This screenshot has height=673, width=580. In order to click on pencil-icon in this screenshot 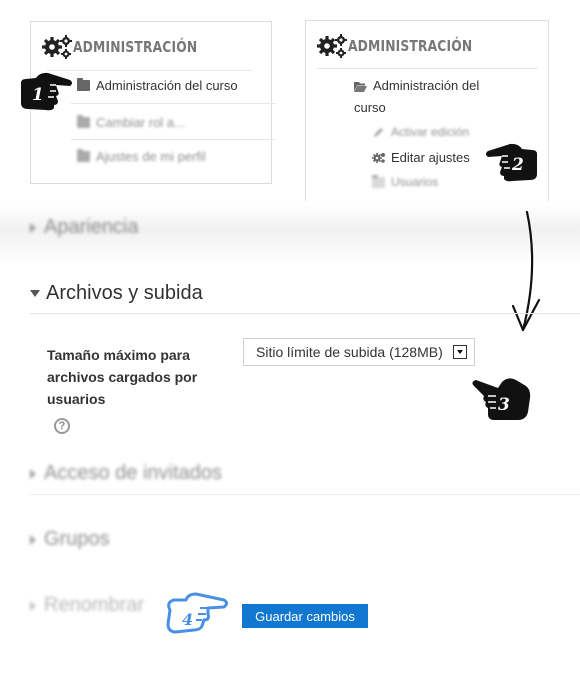, I will do `click(378, 132)`.